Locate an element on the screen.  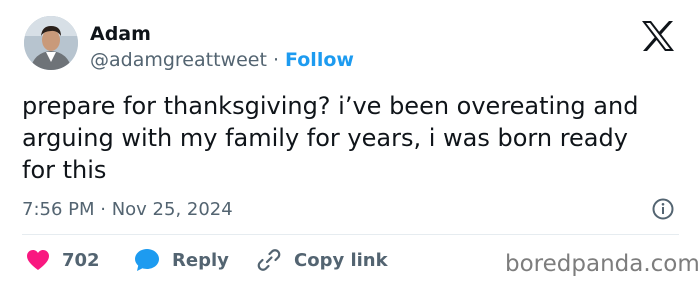
follow-button: Follow is located at coordinates (319, 60).